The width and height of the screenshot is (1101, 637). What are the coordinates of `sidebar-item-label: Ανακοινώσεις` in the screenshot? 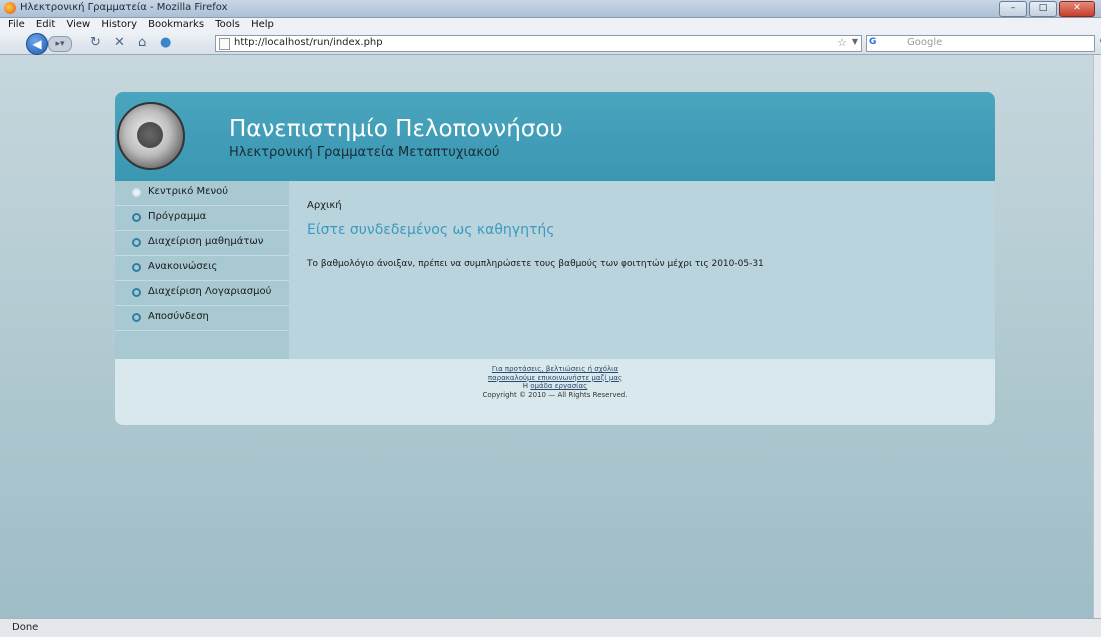 It's located at (183, 266).